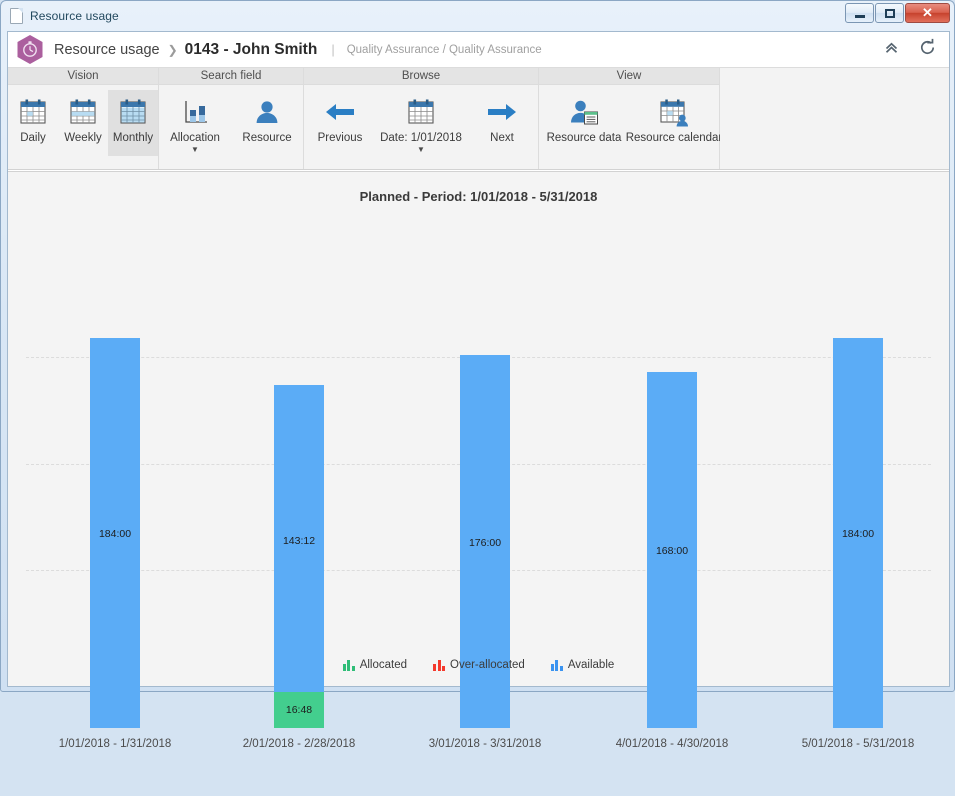  Describe the element at coordinates (858, 744) in the screenshot. I see `x-axis-label: 5/01/2018 - 5/31/2018` at that location.